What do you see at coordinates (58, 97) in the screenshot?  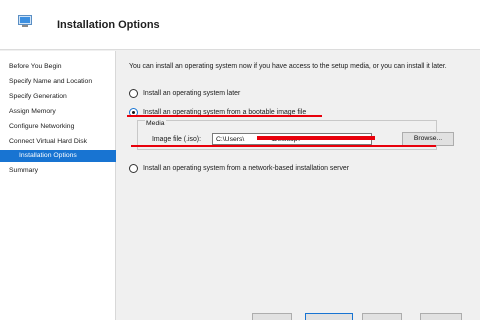 I see `sidebar-item-generation: Specify Generation` at bounding box center [58, 97].